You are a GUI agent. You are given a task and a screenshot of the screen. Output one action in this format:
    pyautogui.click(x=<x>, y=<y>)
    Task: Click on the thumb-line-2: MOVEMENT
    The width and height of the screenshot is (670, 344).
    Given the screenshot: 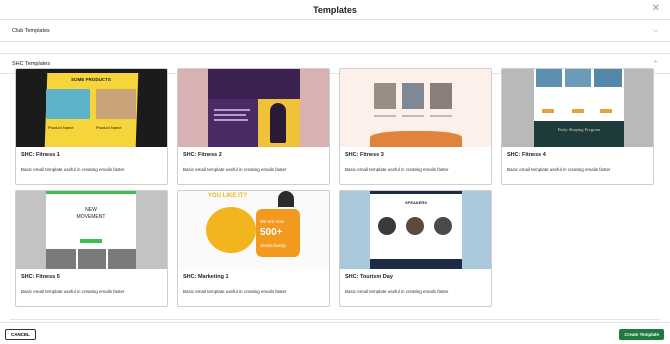 What is the action you would take?
    pyautogui.click(x=91, y=217)
    